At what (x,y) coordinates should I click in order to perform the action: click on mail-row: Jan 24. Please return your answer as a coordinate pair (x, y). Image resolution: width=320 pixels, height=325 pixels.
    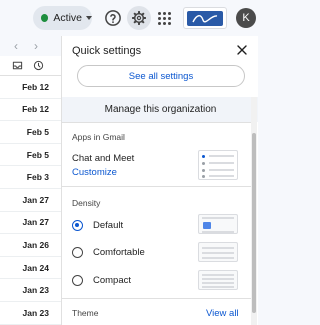
    Looking at the image, I should click on (30, 268).